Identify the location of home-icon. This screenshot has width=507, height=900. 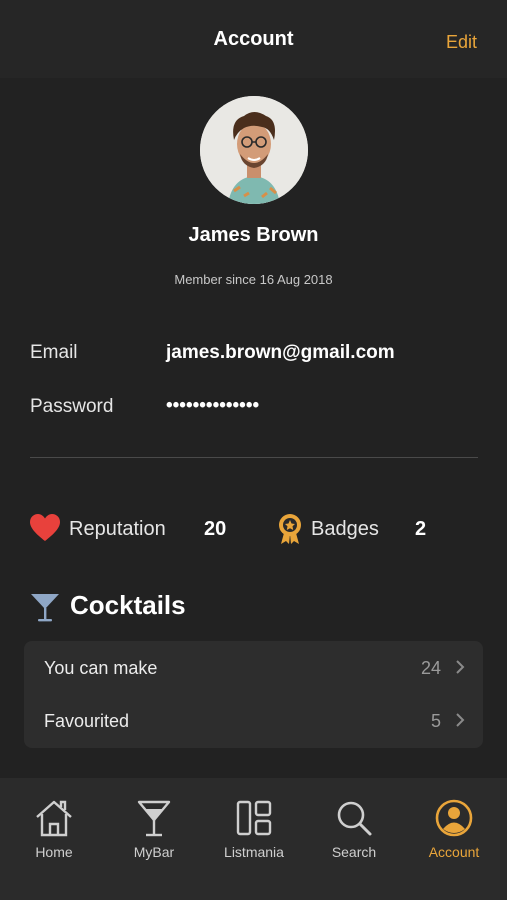
(54, 818).